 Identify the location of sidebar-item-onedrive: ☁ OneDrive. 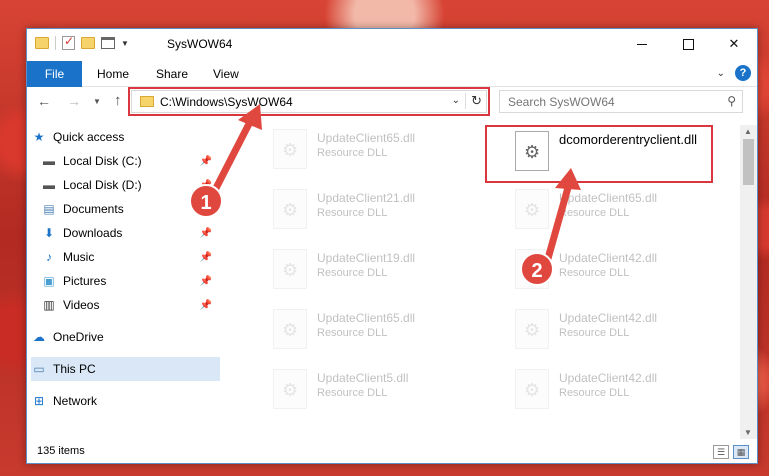
(128, 337).